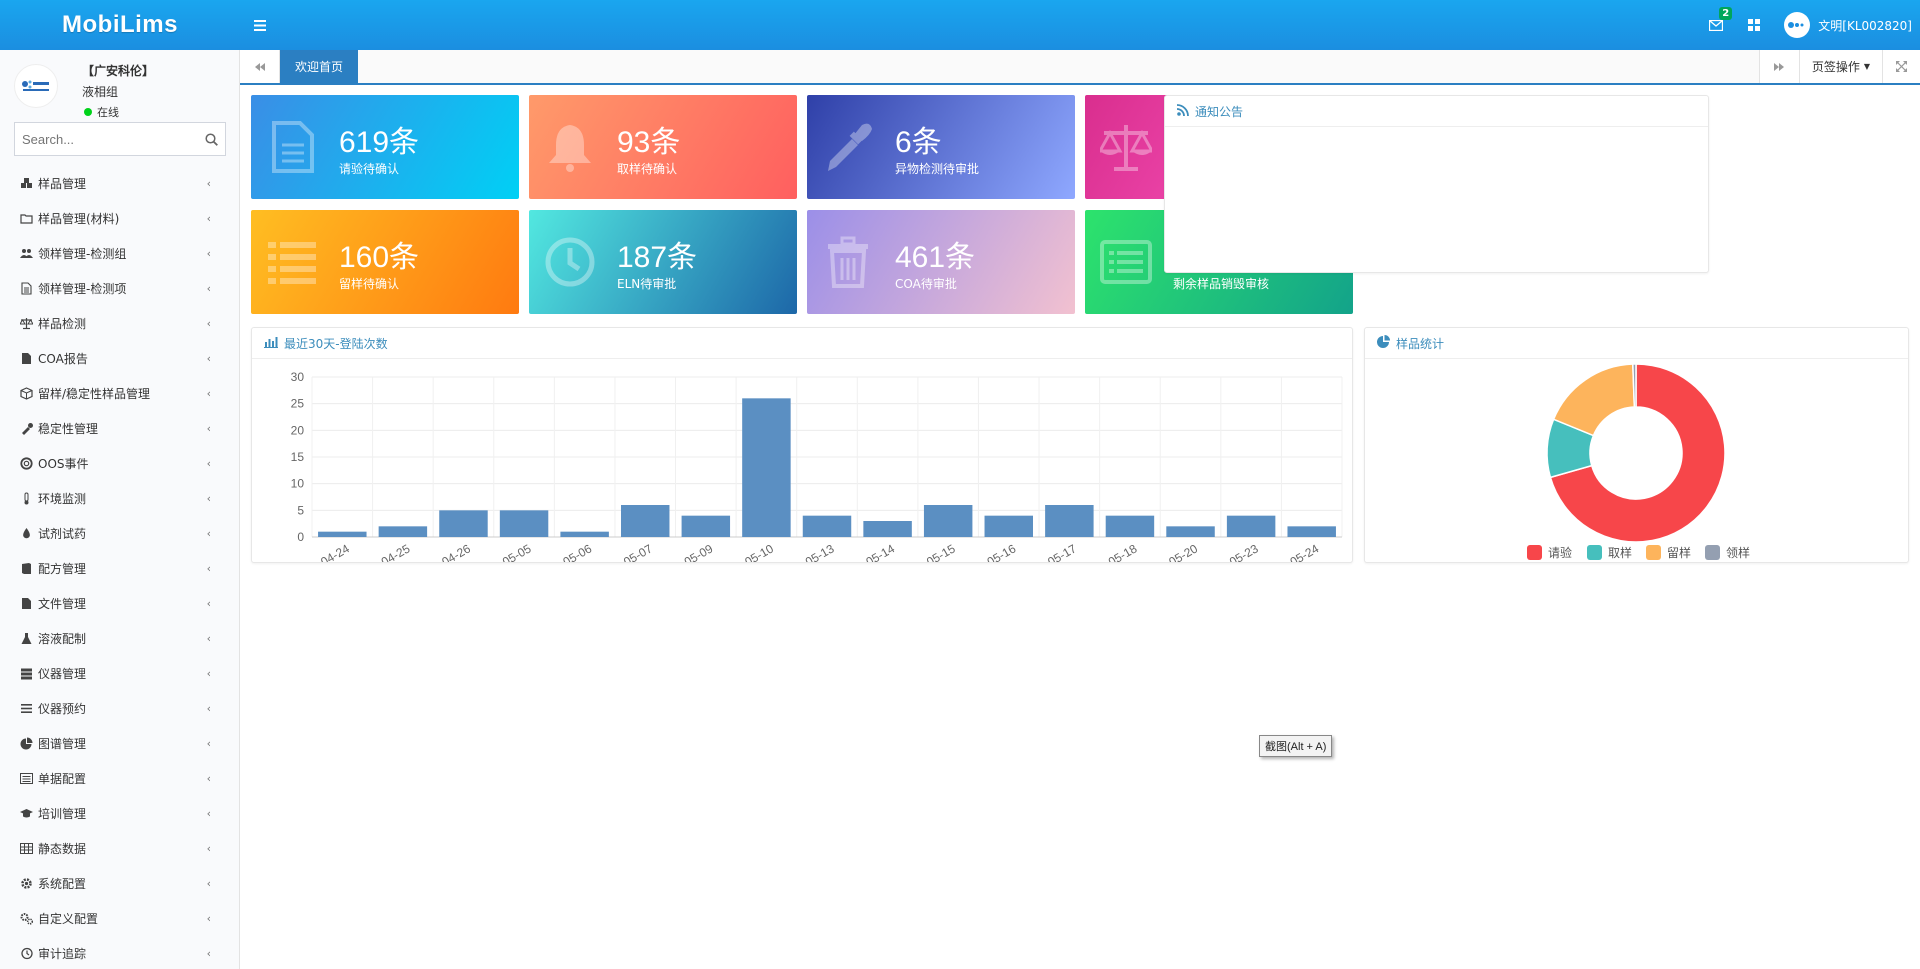 This screenshot has height=969, width=1920. What do you see at coordinates (1436, 184) in the screenshot?
I see `notice-panel: 通知公告` at bounding box center [1436, 184].